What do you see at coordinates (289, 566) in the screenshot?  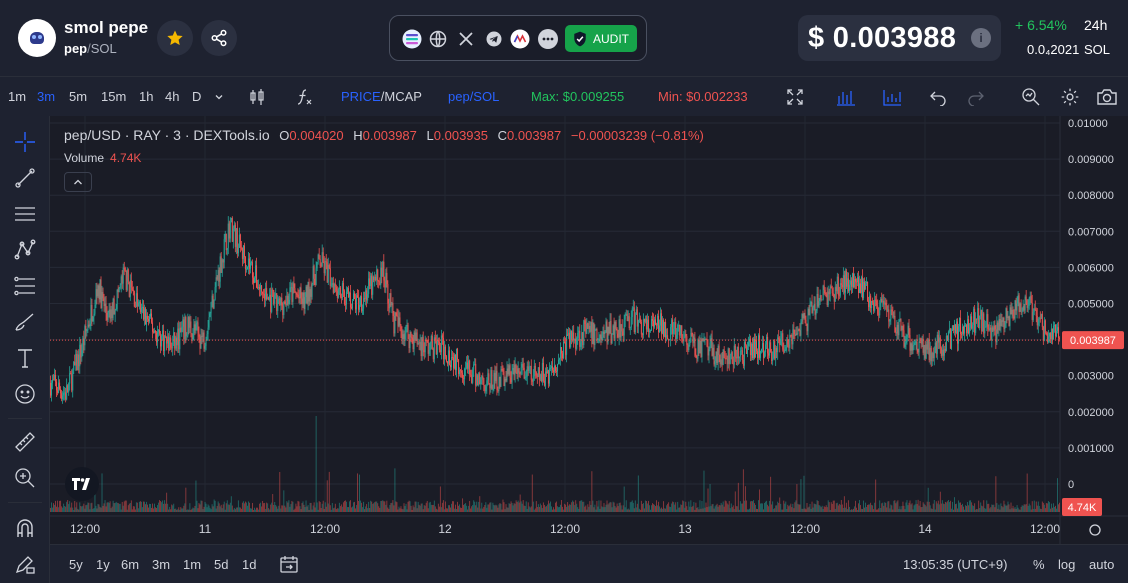 I see `goto-date-button` at bounding box center [289, 566].